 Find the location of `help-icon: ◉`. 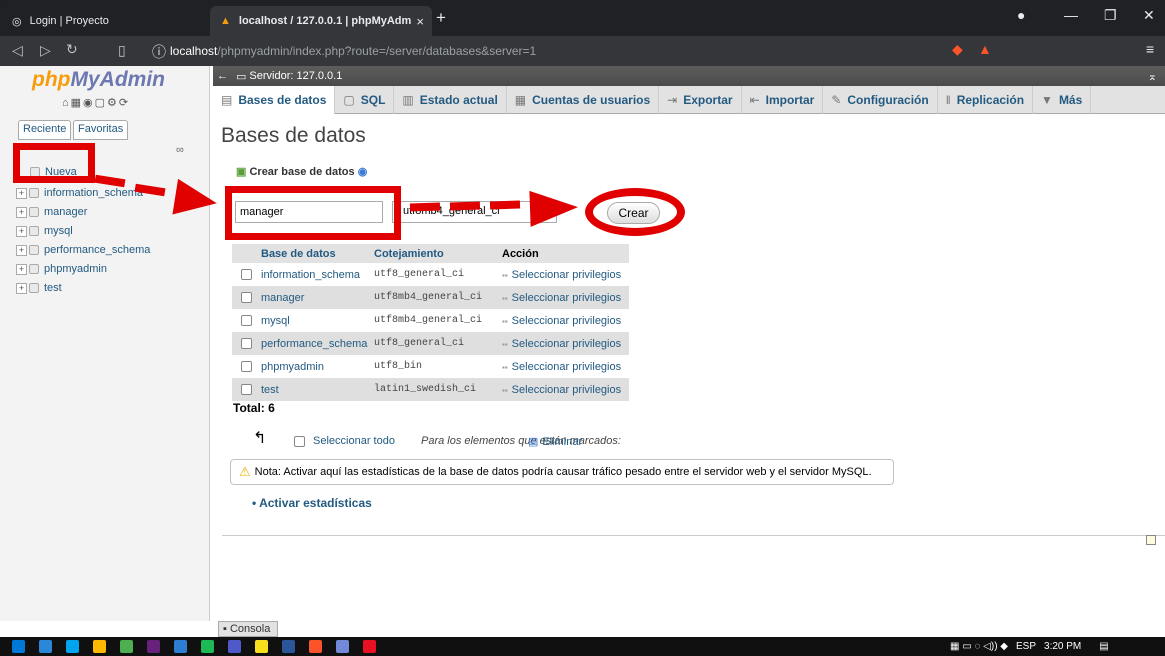

help-icon: ◉ is located at coordinates (363, 172).